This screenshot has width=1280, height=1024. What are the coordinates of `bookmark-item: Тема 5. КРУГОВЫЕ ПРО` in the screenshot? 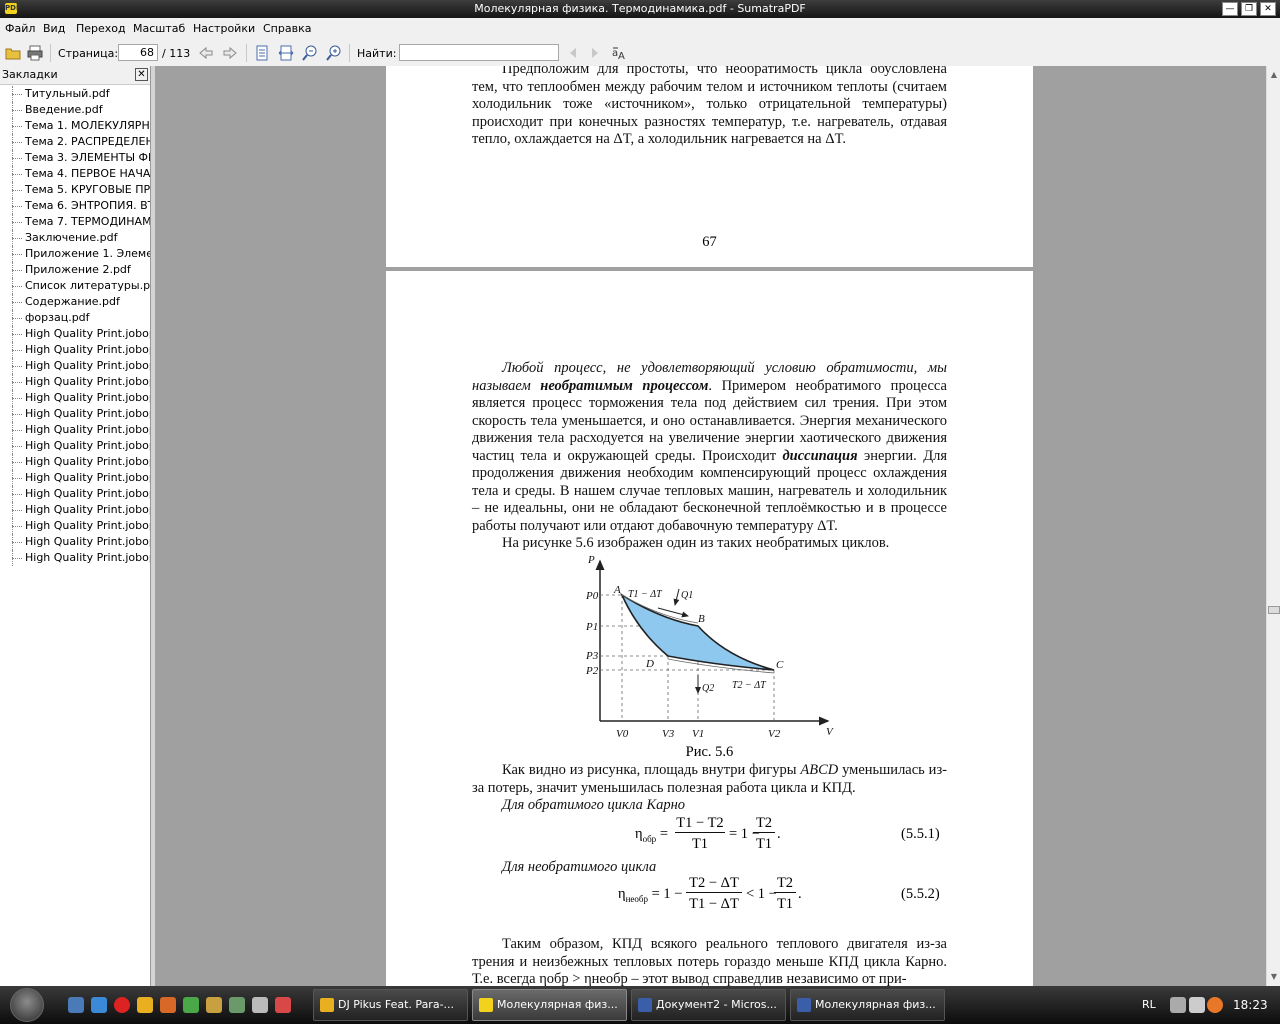 It's located at (75, 190).